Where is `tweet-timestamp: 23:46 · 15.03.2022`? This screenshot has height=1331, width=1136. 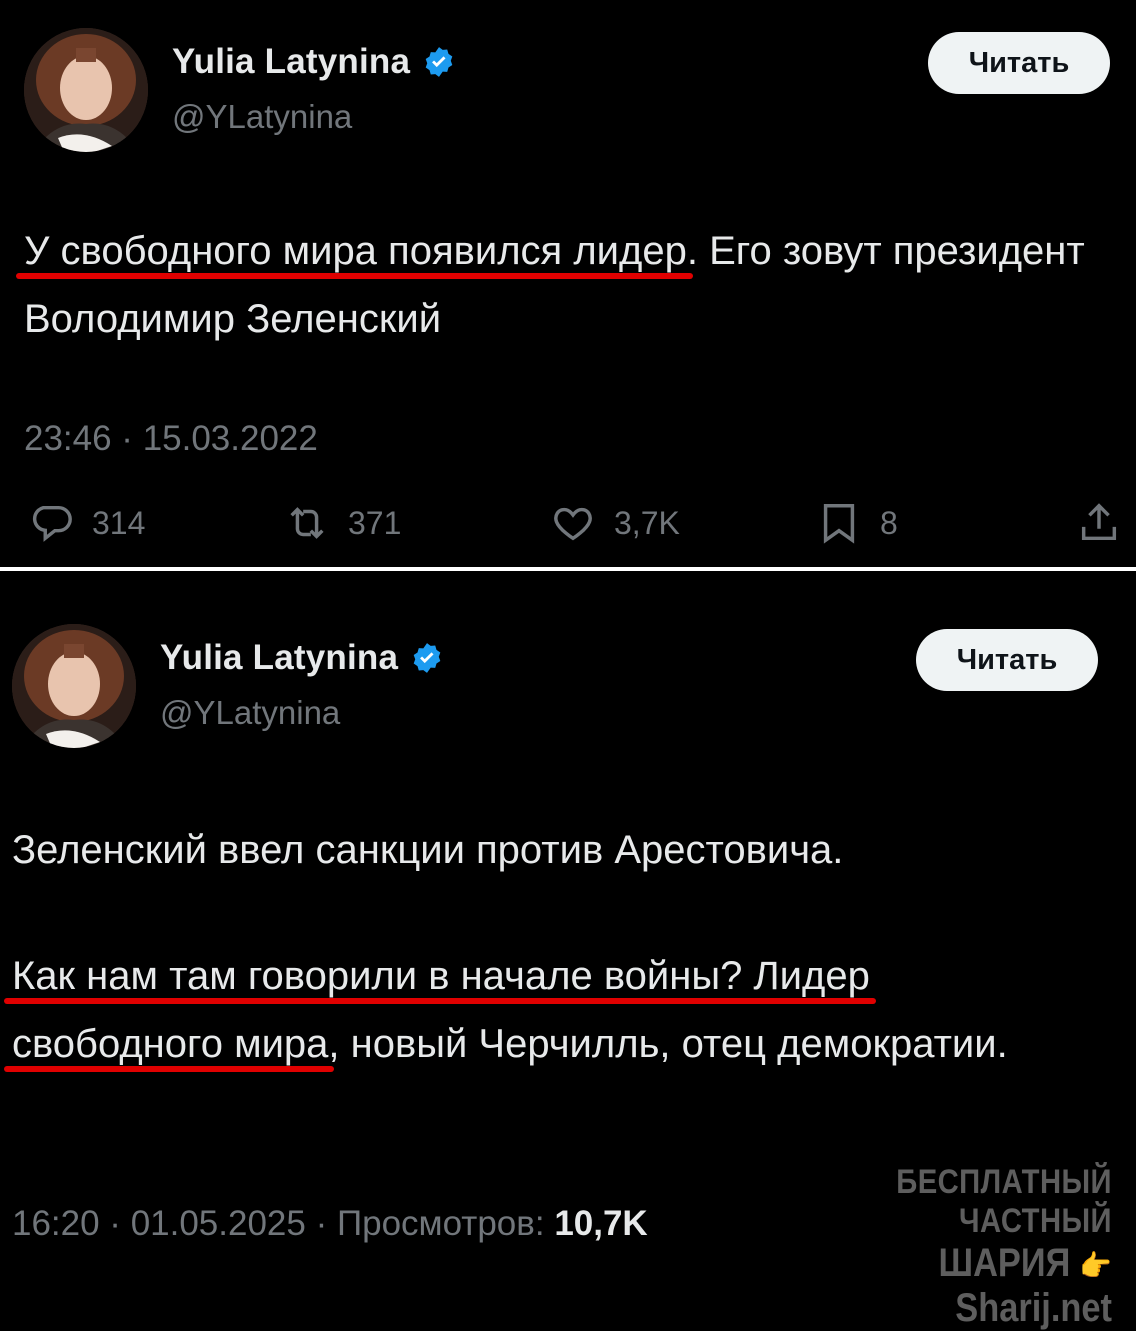 tweet-timestamp: 23:46 · 15.03.2022 is located at coordinates (171, 439).